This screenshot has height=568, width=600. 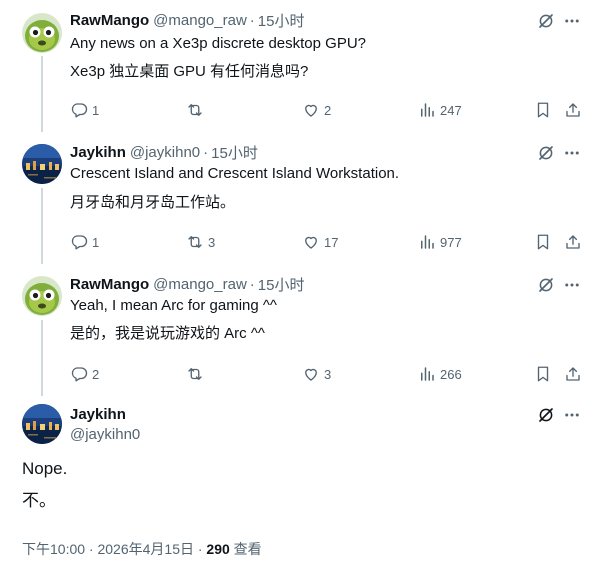 I want to click on repost-button: 3, so click(x=200, y=242).